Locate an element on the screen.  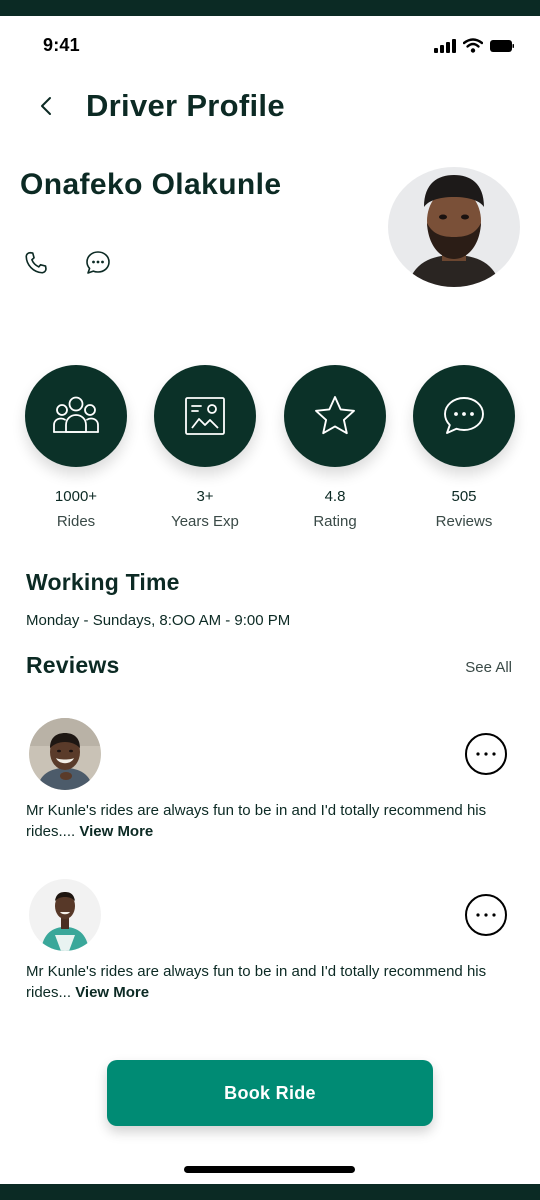
top-frame-bar is located at coordinates (270, 8).